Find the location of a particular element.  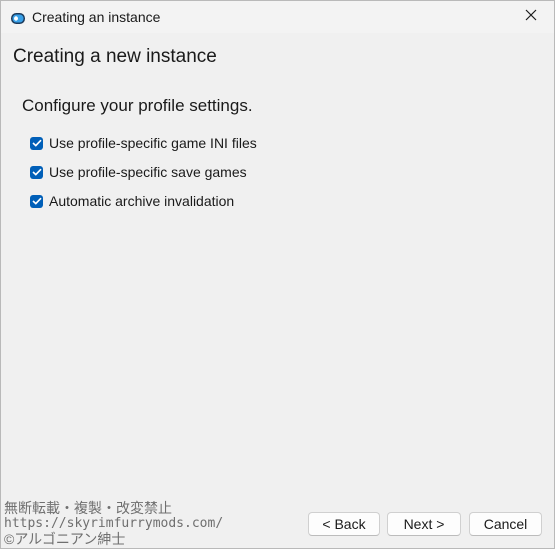

option-label: Automatic archive invalidation is located at coordinates (142, 201).